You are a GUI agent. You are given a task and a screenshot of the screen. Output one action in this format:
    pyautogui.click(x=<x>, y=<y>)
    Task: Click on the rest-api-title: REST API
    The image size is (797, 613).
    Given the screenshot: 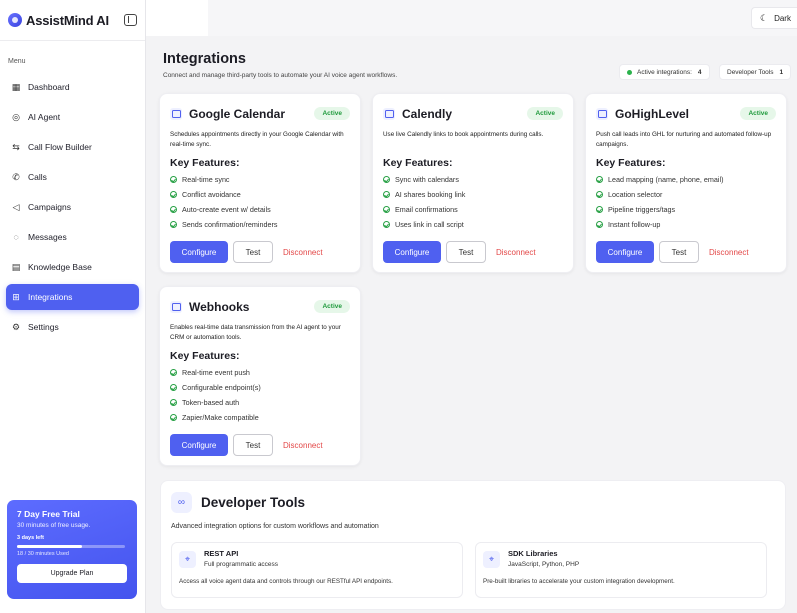 What is the action you would take?
    pyautogui.click(x=221, y=553)
    